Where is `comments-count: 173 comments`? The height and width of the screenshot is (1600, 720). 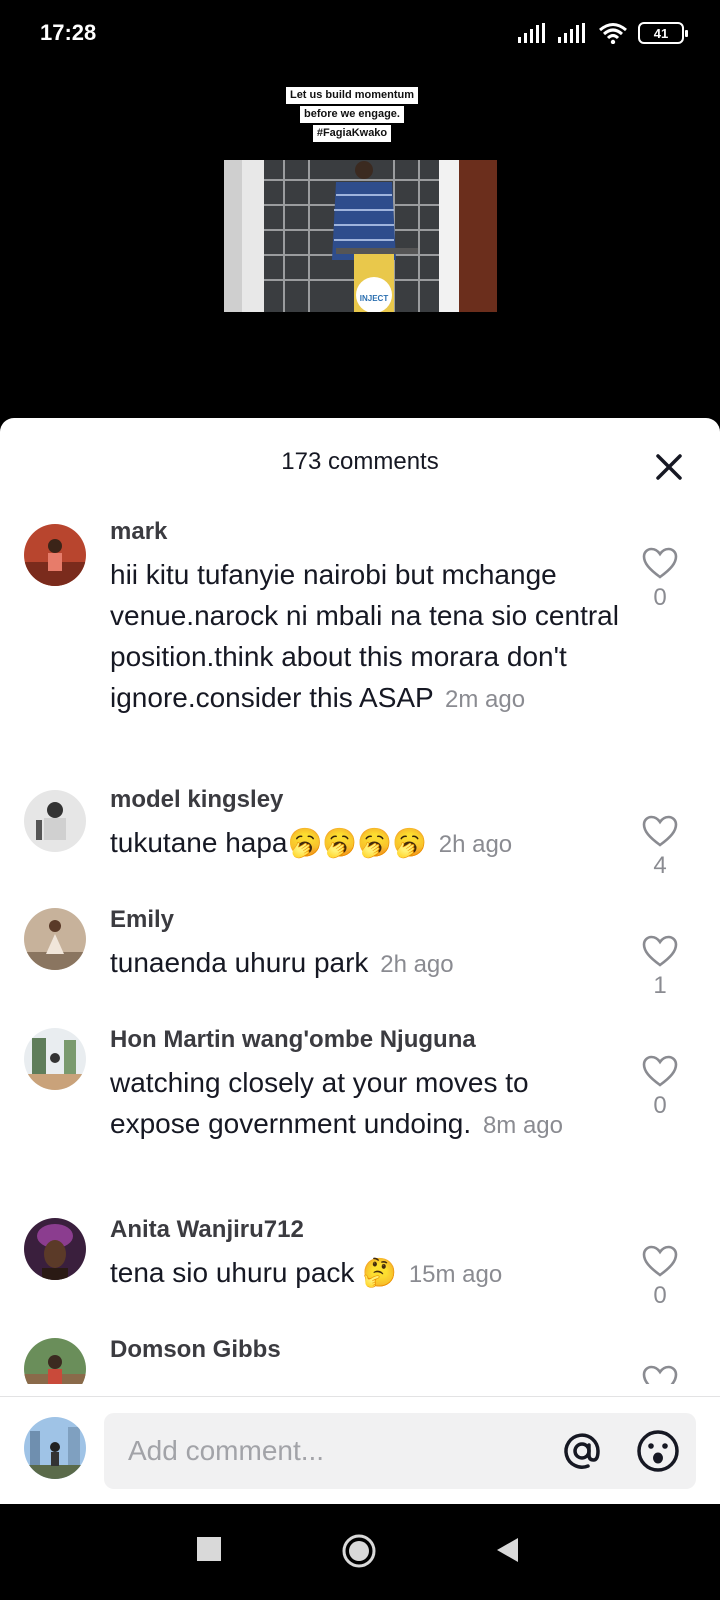 comments-count: 173 comments is located at coordinates (360, 461).